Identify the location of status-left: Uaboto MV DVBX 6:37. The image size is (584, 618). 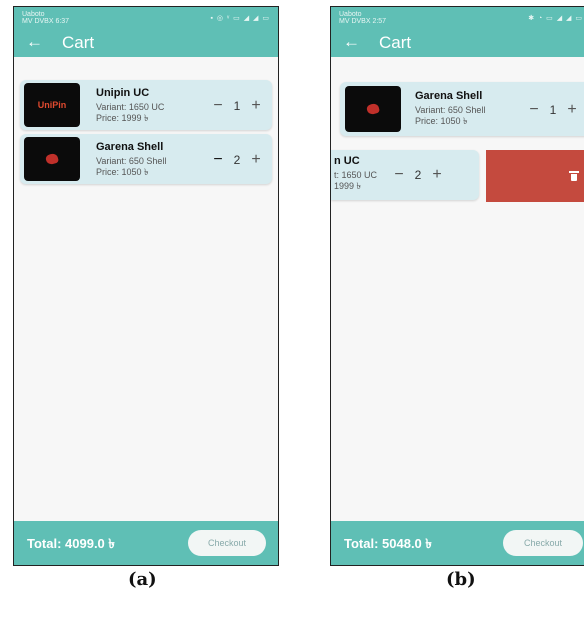
(46, 18).